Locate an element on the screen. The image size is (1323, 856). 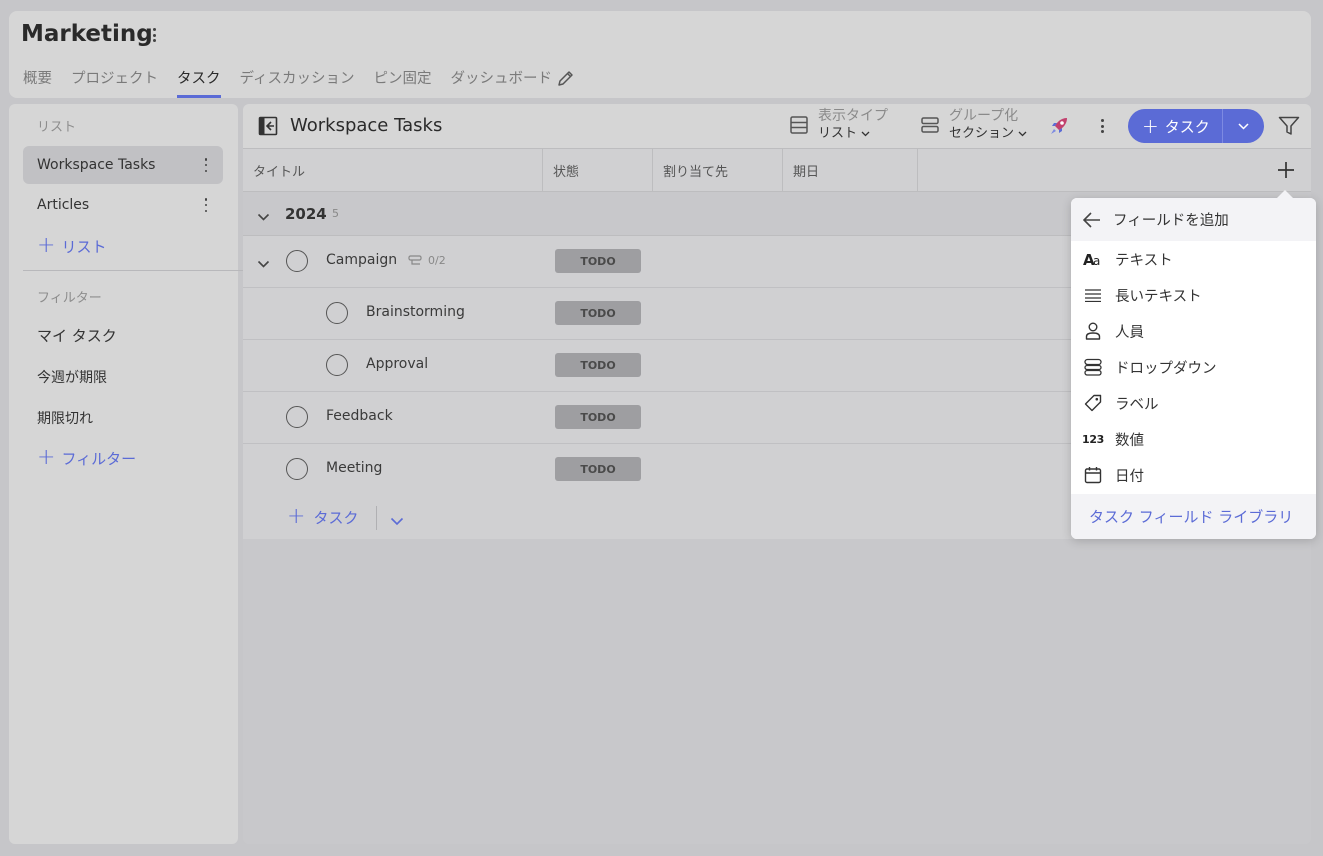
field-option-label: 日付 is located at coordinates (1129, 476).